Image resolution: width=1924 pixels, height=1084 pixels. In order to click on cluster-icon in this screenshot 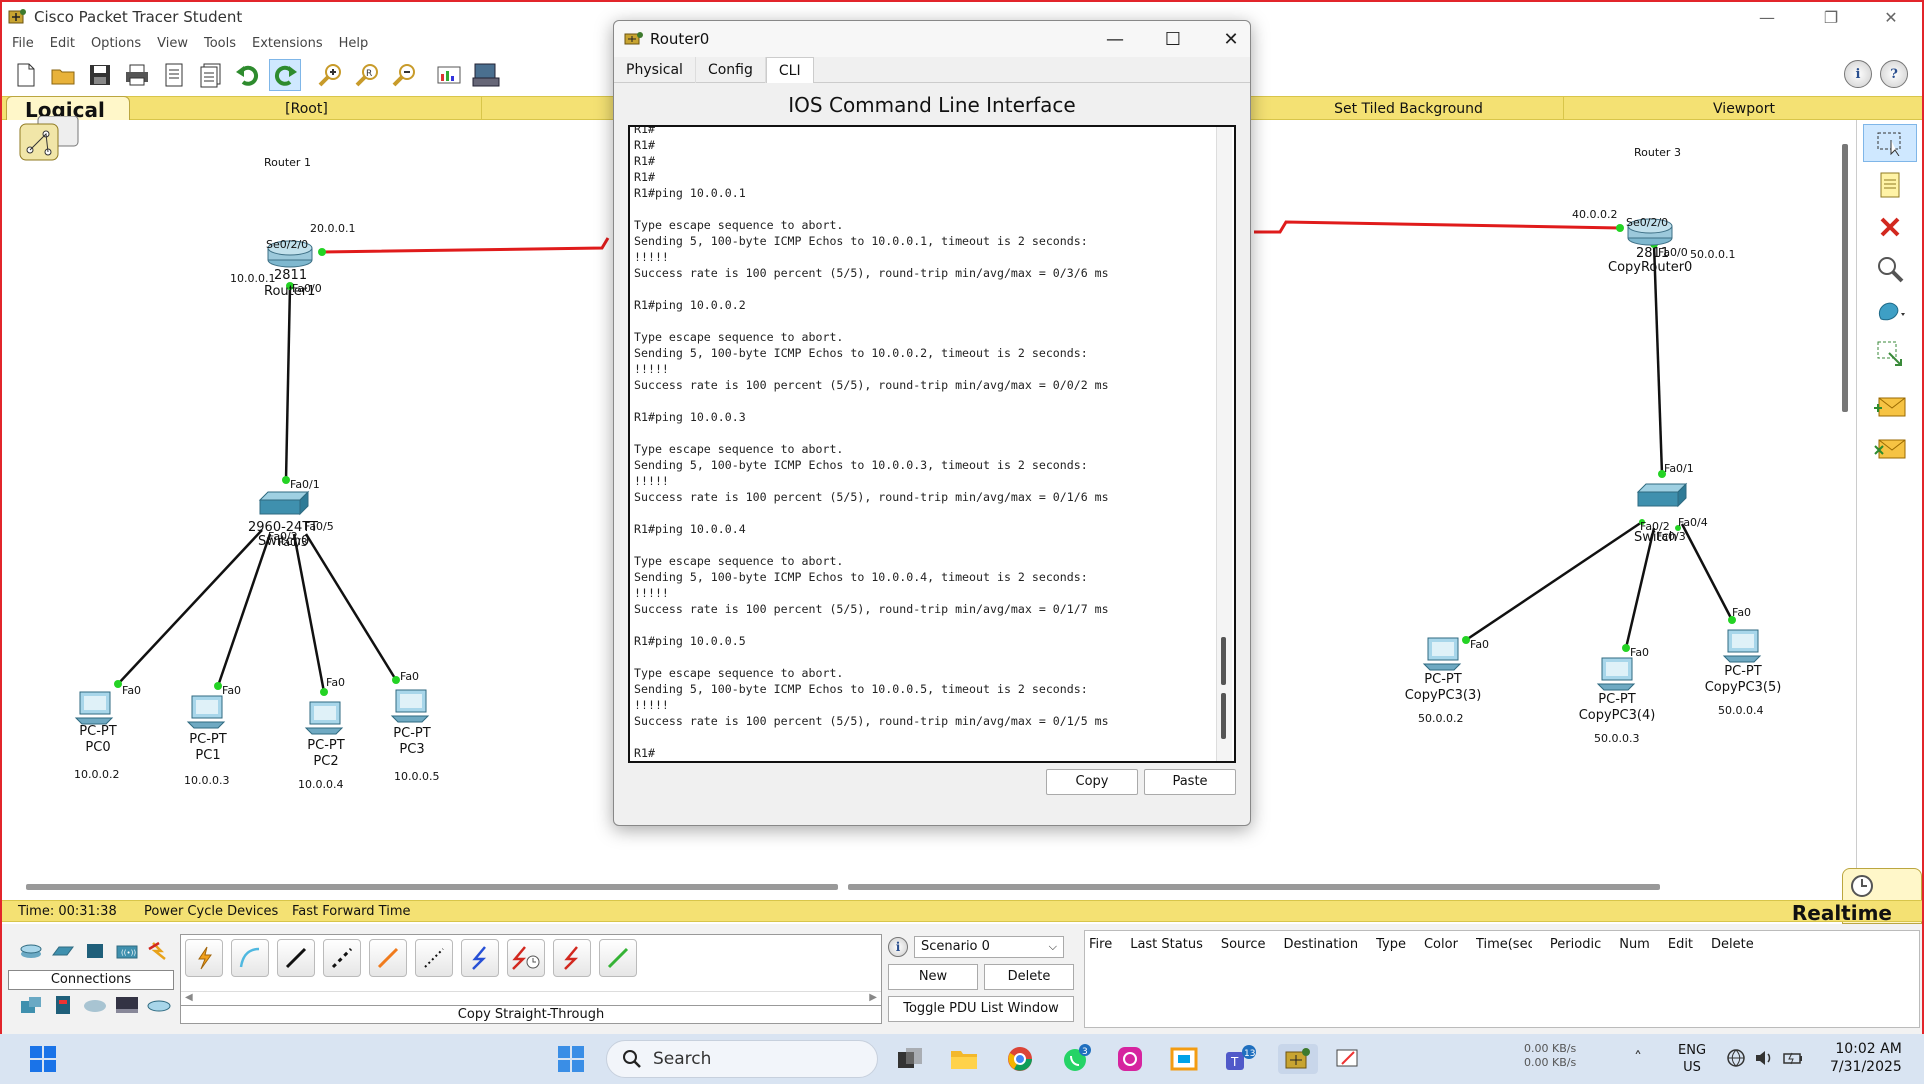, I will do `click(51, 139)`.